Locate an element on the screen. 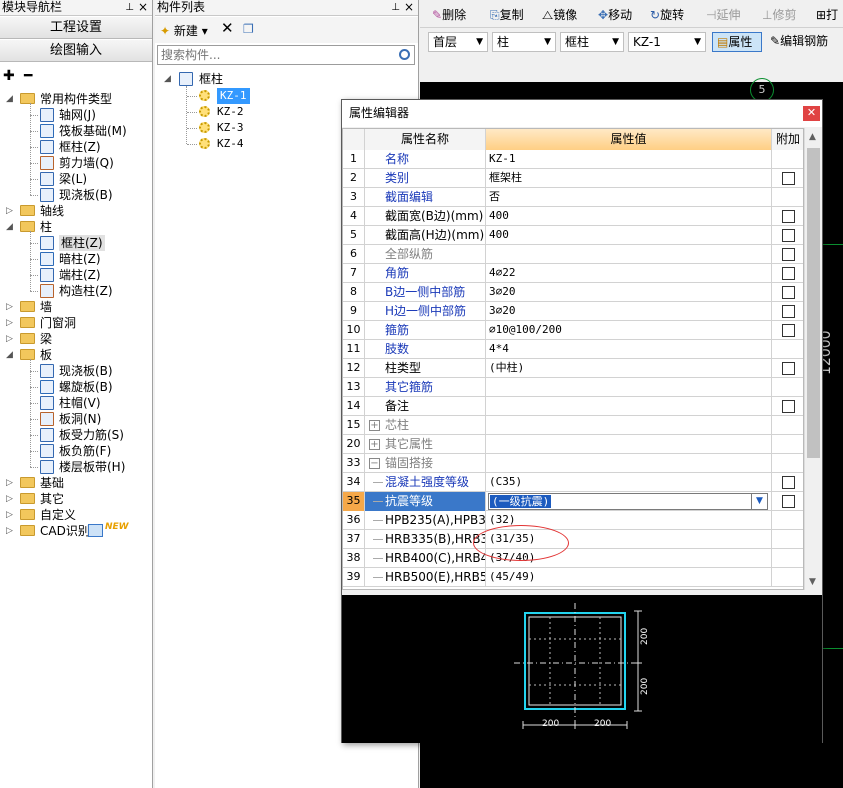 The height and width of the screenshot is (788, 843). property-value-cell: (中柱) is located at coordinates (629, 368).